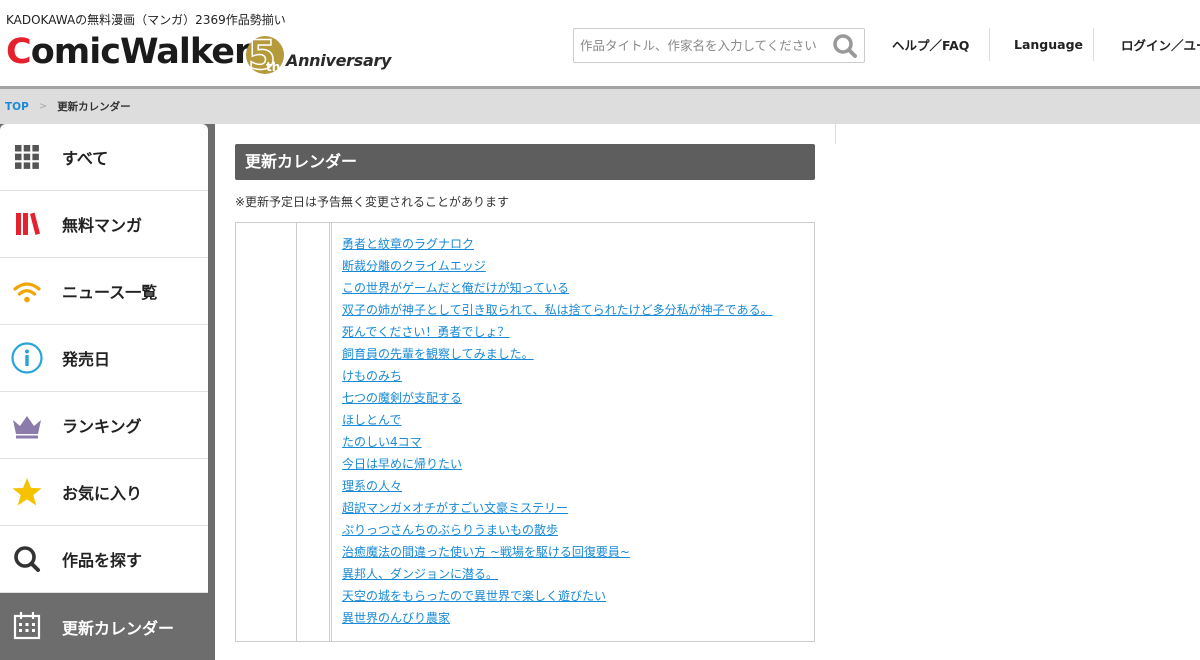 This screenshot has width=1200, height=660. Describe the element at coordinates (557, 576) in the screenshot. I see `list-item: 異邦人、ダンジョンに潜る。` at that location.